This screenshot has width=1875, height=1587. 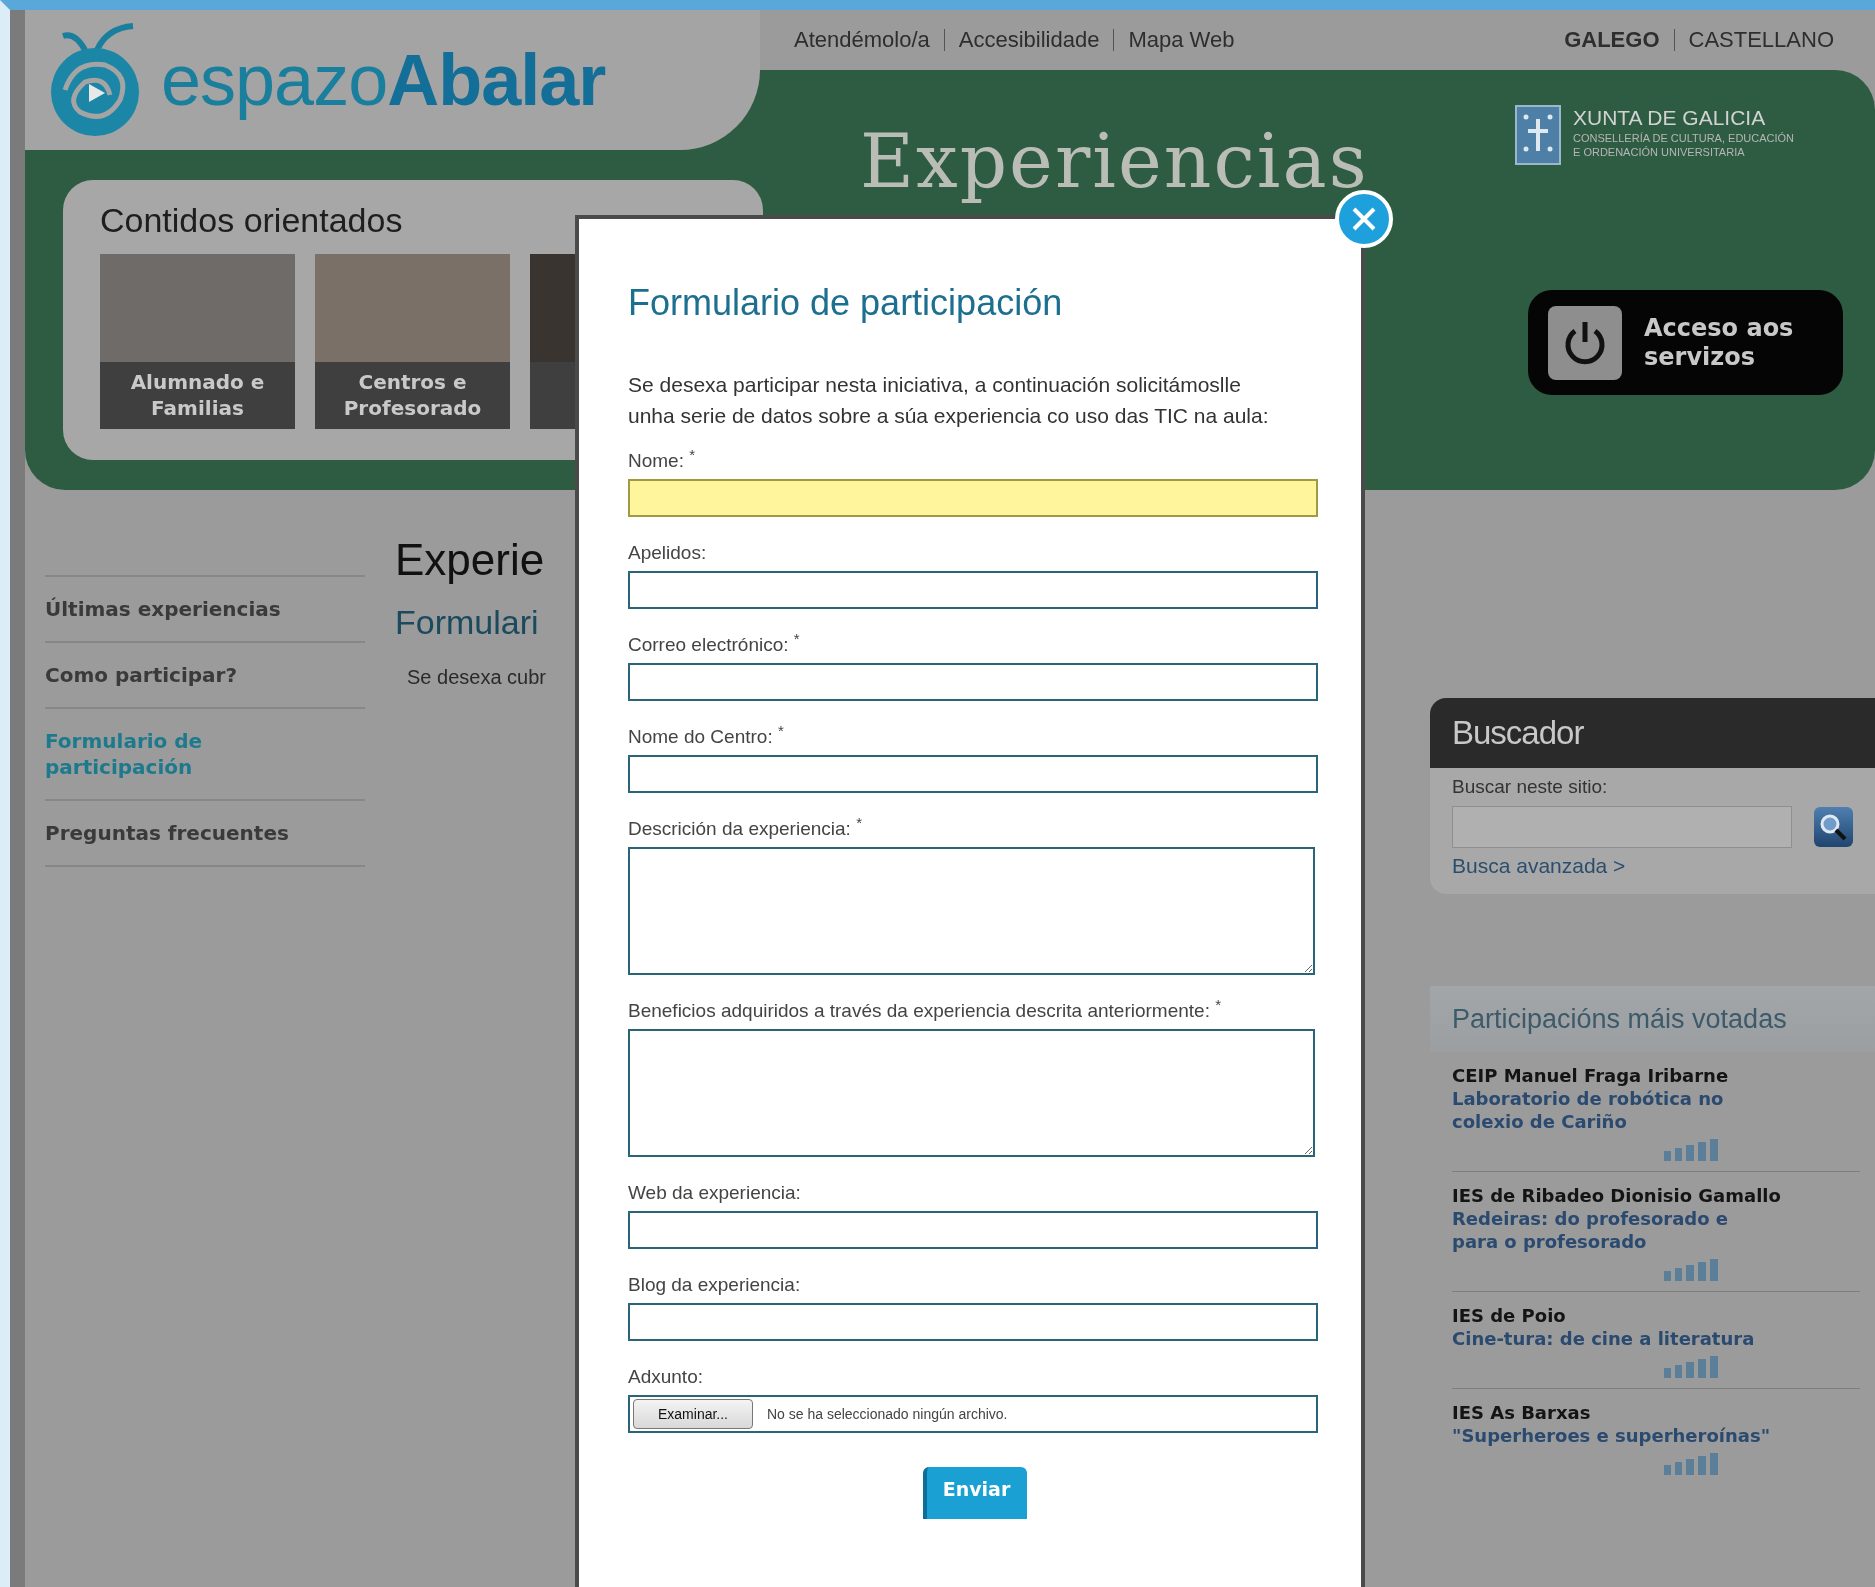 What do you see at coordinates (1659, 152) in the screenshot?
I see `department-name: E ORDENACIÓN UNIVERSITARIA` at bounding box center [1659, 152].